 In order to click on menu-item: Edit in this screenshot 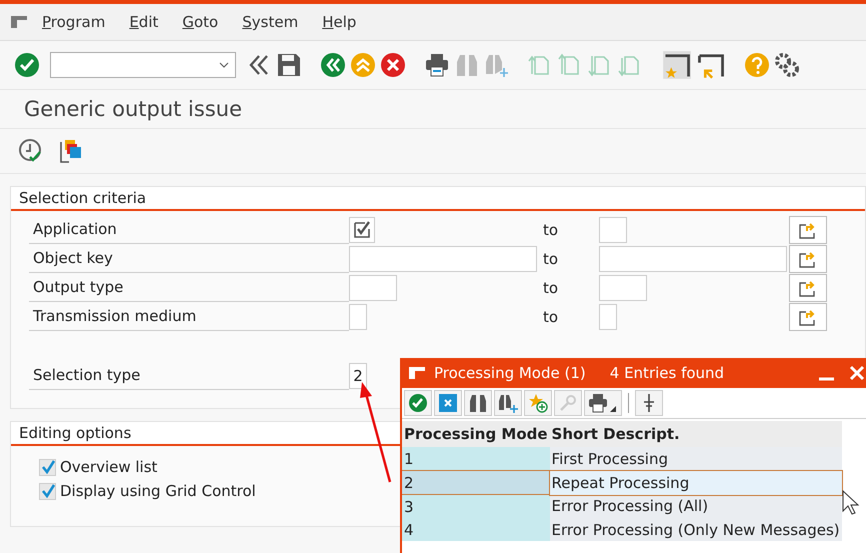, I will do `click(143, 22)`.